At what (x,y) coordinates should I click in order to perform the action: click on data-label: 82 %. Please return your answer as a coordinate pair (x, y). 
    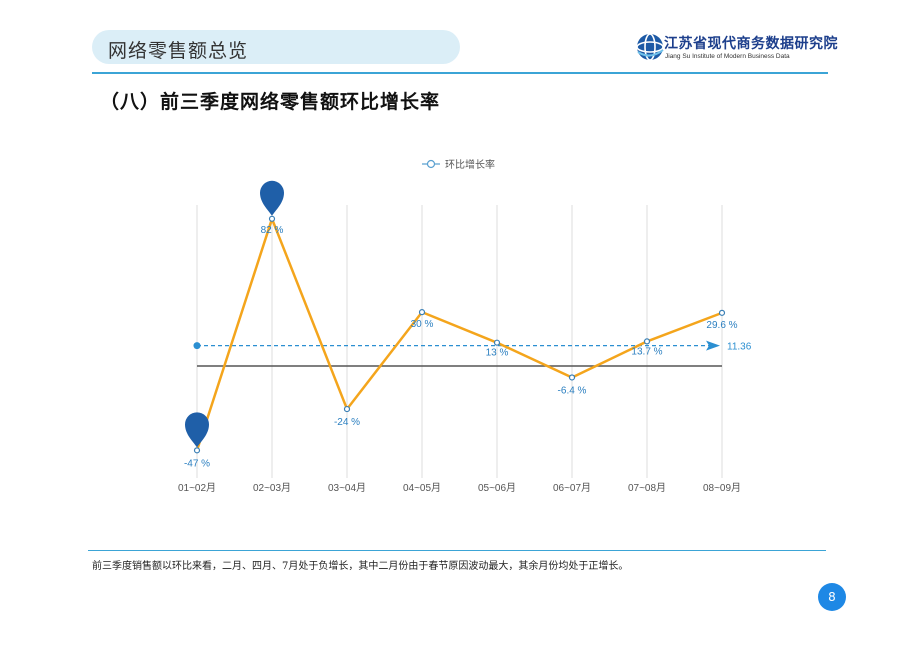
    Looking at the image, I should click on (272, 230).